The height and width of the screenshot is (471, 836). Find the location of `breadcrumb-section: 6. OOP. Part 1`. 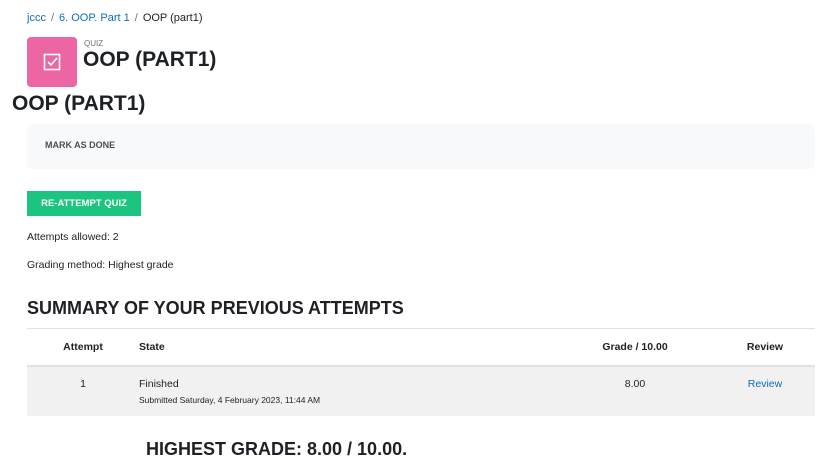

breadcrumb-section: 6. OOP. Part 1 is located at coordinates (94, 18).